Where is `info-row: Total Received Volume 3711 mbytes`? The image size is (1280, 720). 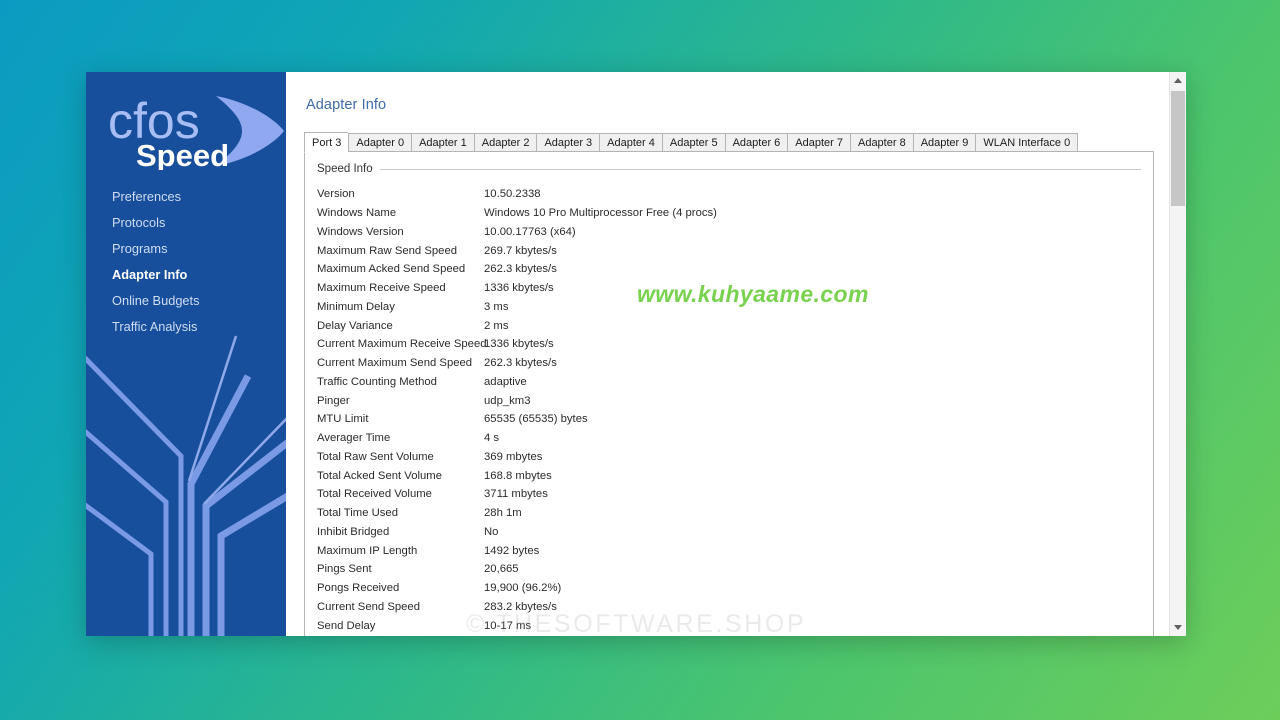 info-row: Total Received Volume 3711 mbytes is located at coordinates (730, 494).